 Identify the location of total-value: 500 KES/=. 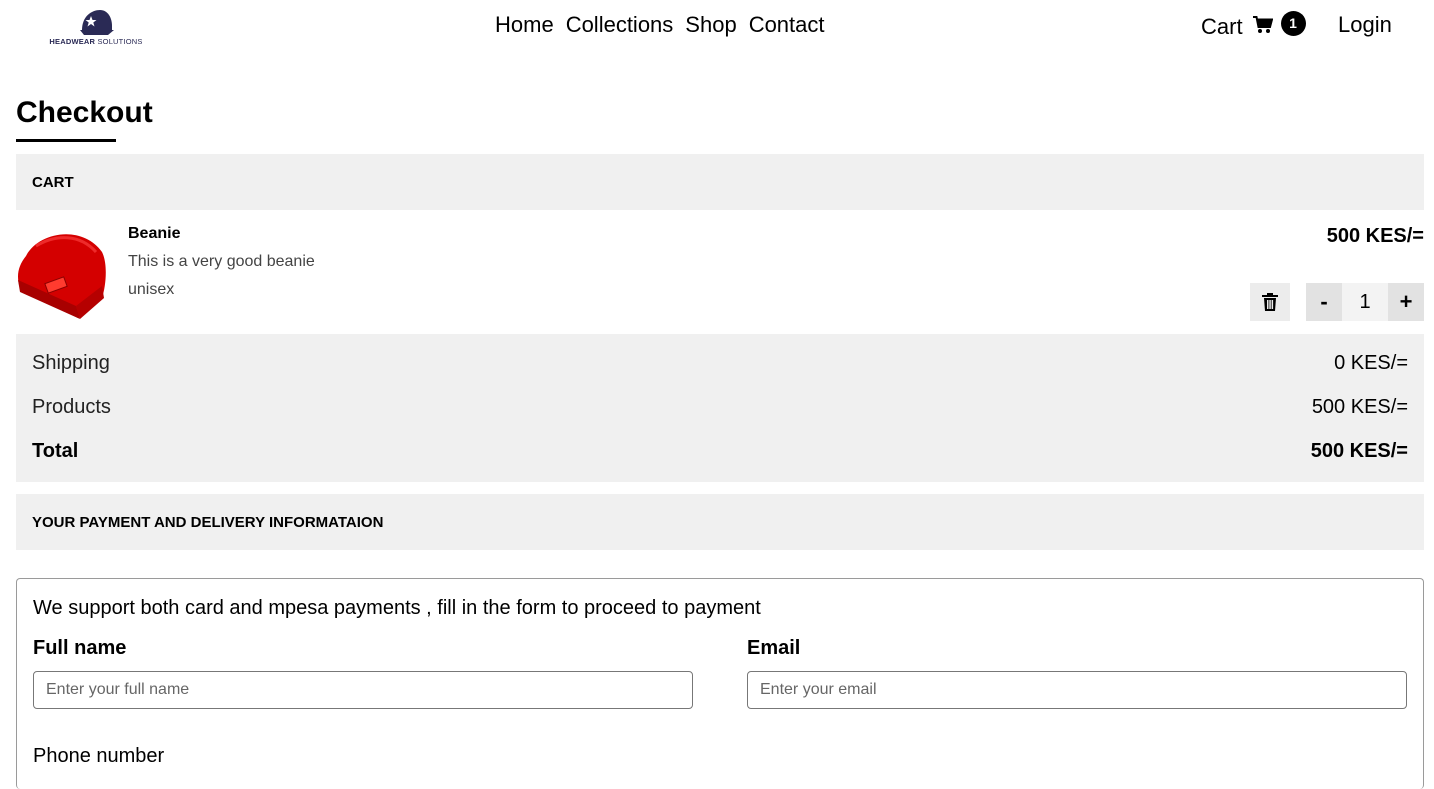
(1359, 451).